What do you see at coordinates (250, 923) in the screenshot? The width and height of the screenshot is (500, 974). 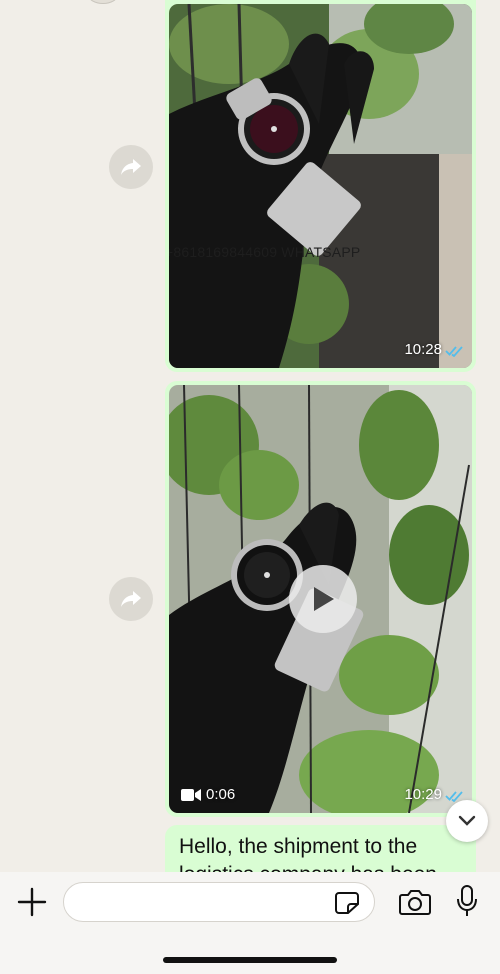 I see `message-composer` at bounding box center [250, 923].